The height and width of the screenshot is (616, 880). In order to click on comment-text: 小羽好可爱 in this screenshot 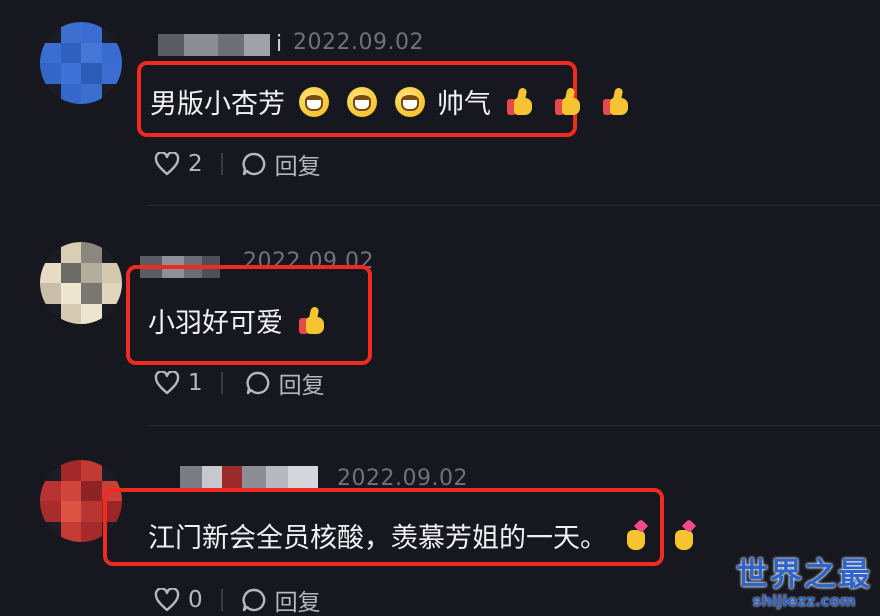, I will do `click(237, 320)`.